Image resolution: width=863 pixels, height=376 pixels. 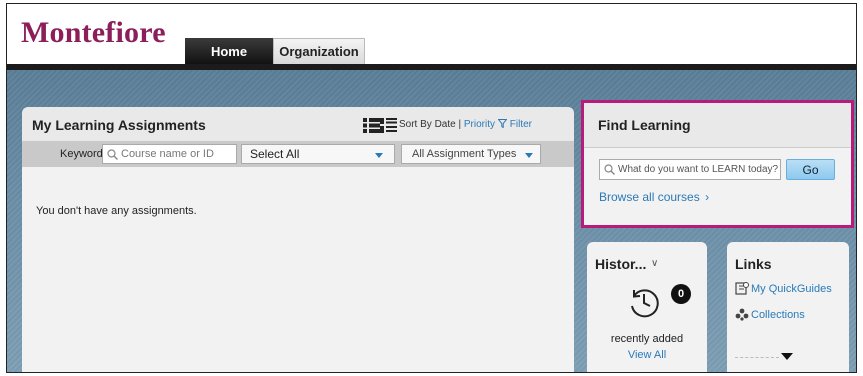 What do you see at coordinates (644, 125) in the screenshot?
I see `find-learning-title: Find Learning` at bounding box center [644, 125].